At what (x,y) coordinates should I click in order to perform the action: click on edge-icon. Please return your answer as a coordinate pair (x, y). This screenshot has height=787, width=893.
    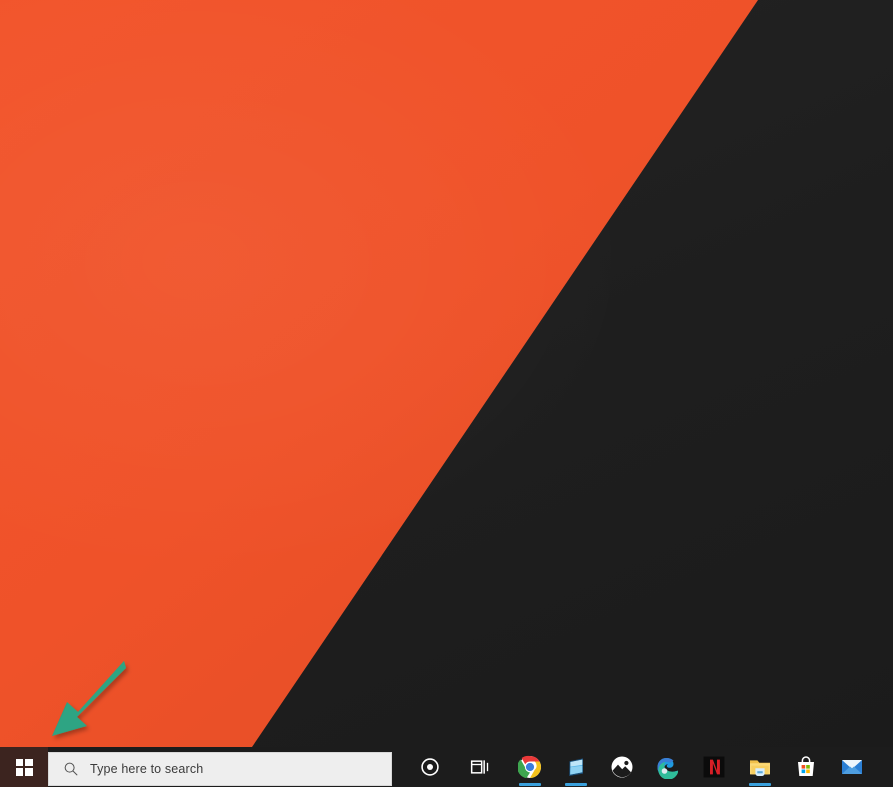
    Looking at the image, I should click on (667, 768).